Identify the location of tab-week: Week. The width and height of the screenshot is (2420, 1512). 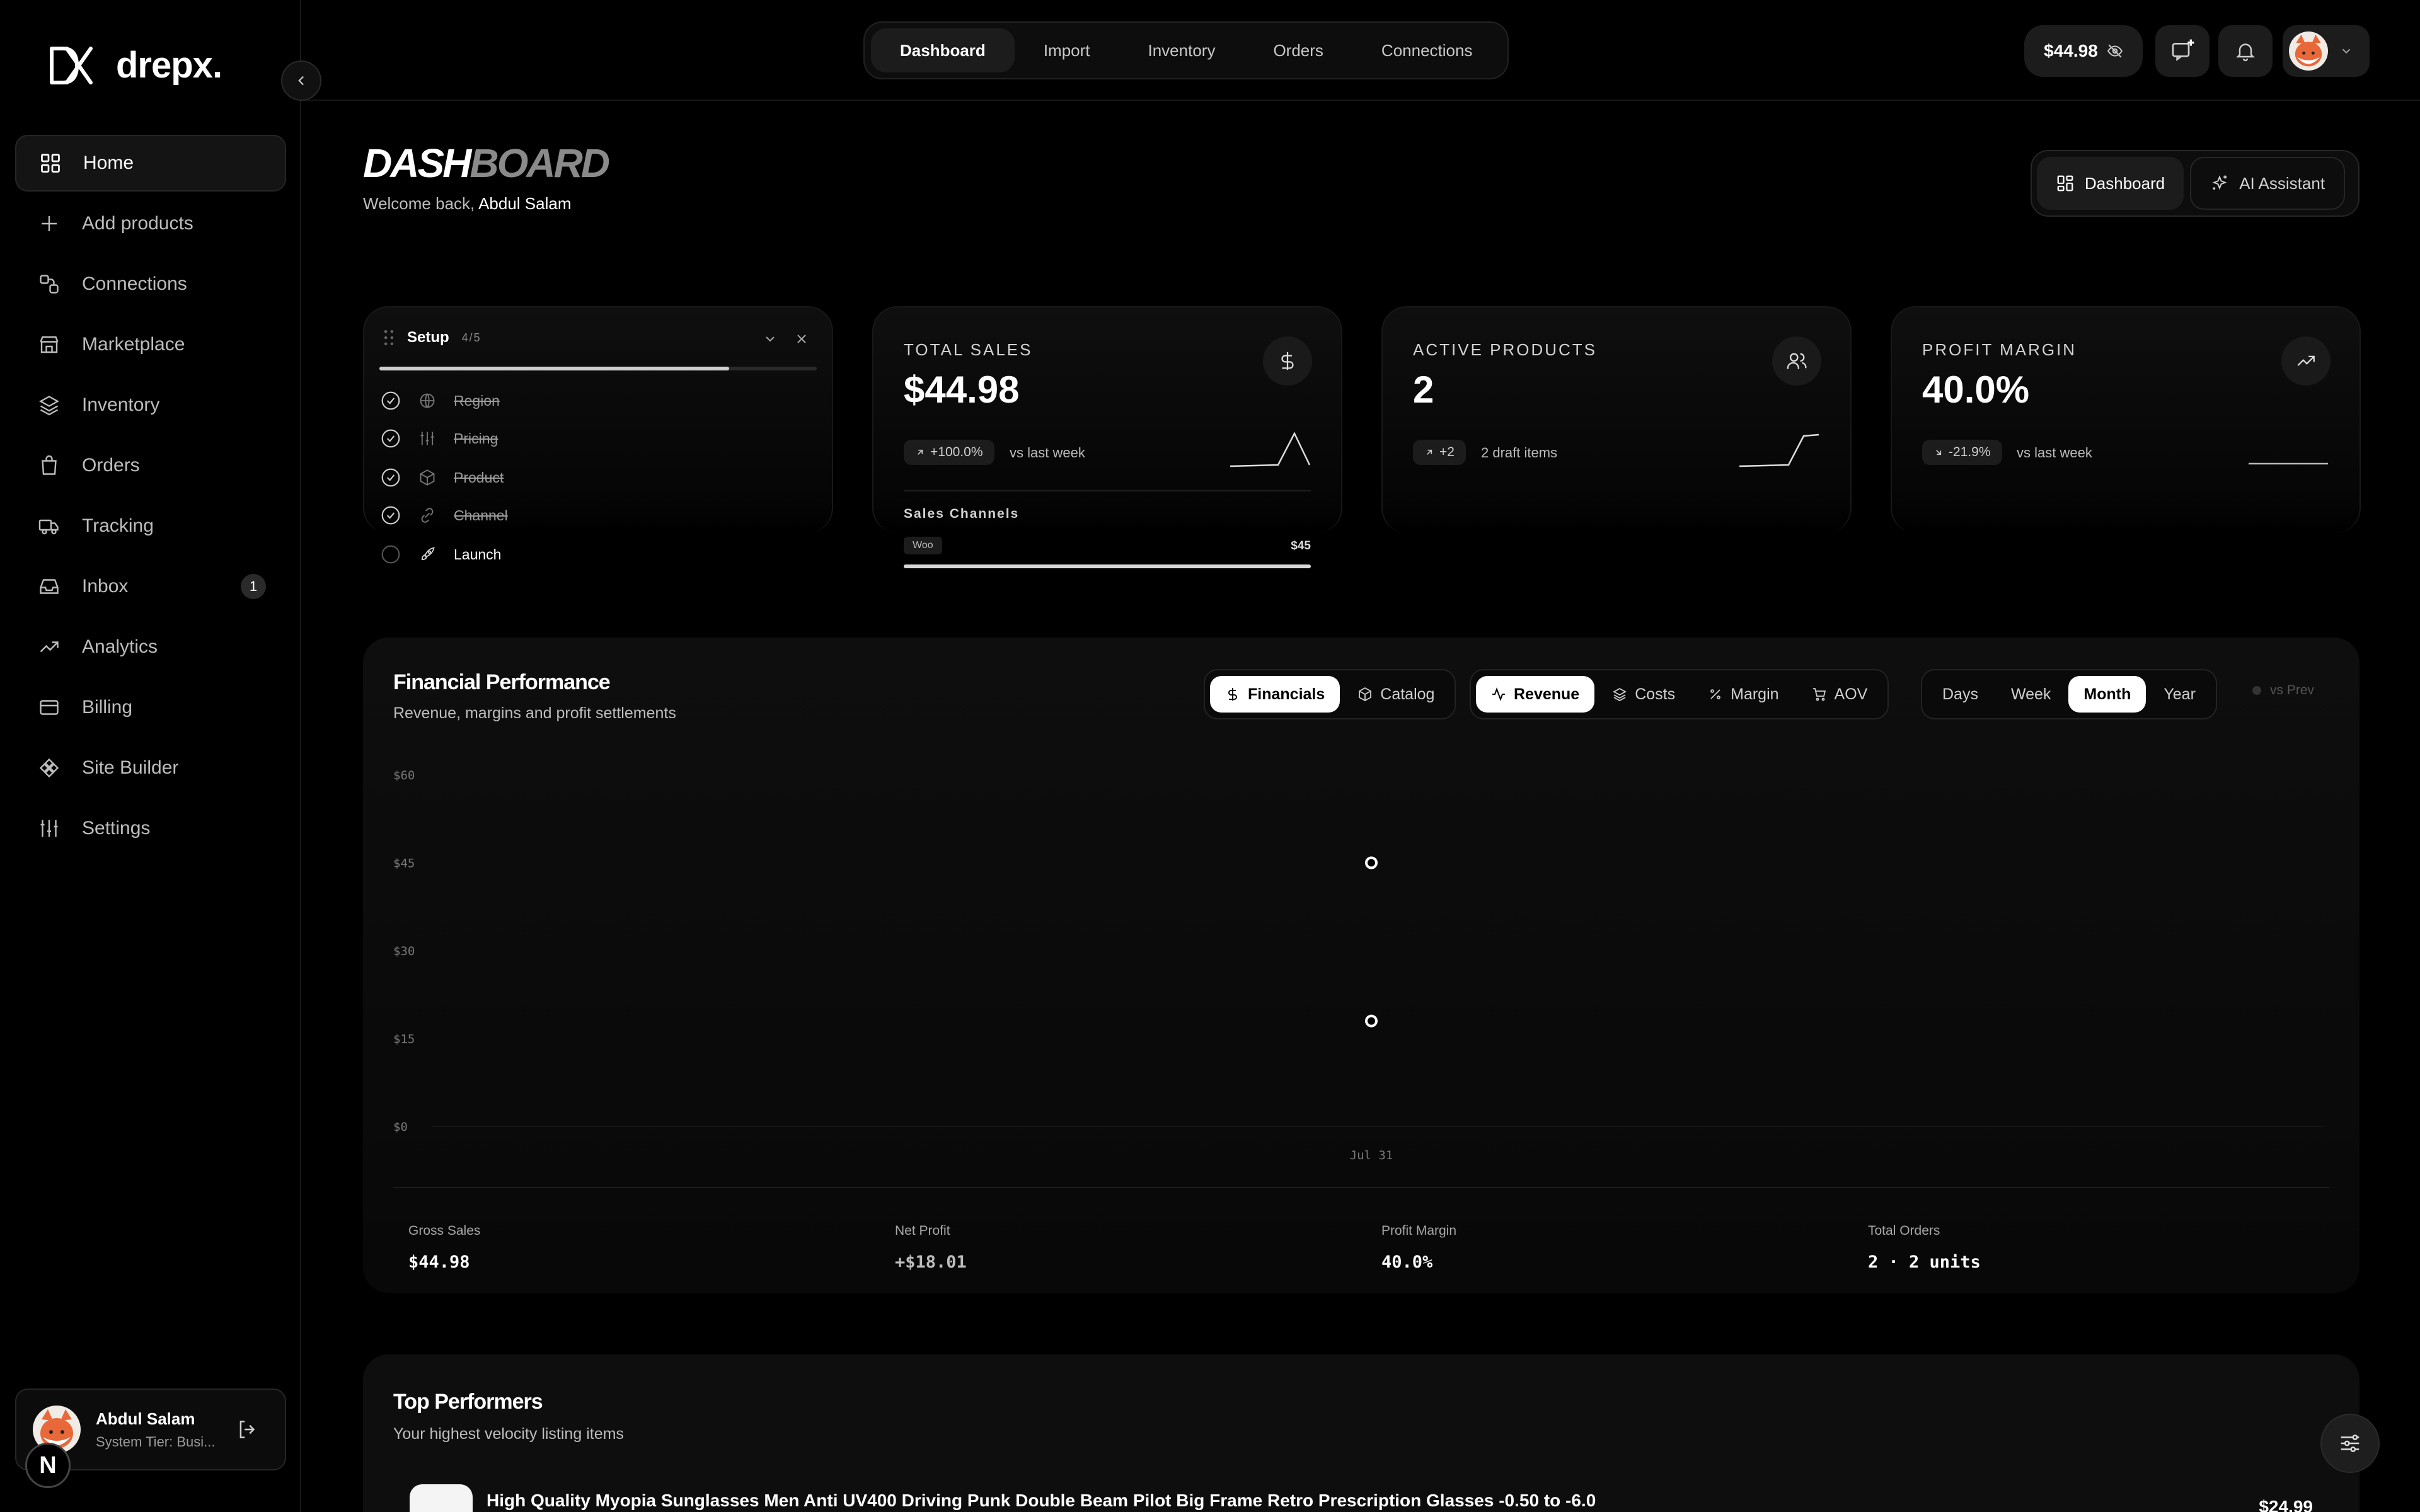
(2031, 694).